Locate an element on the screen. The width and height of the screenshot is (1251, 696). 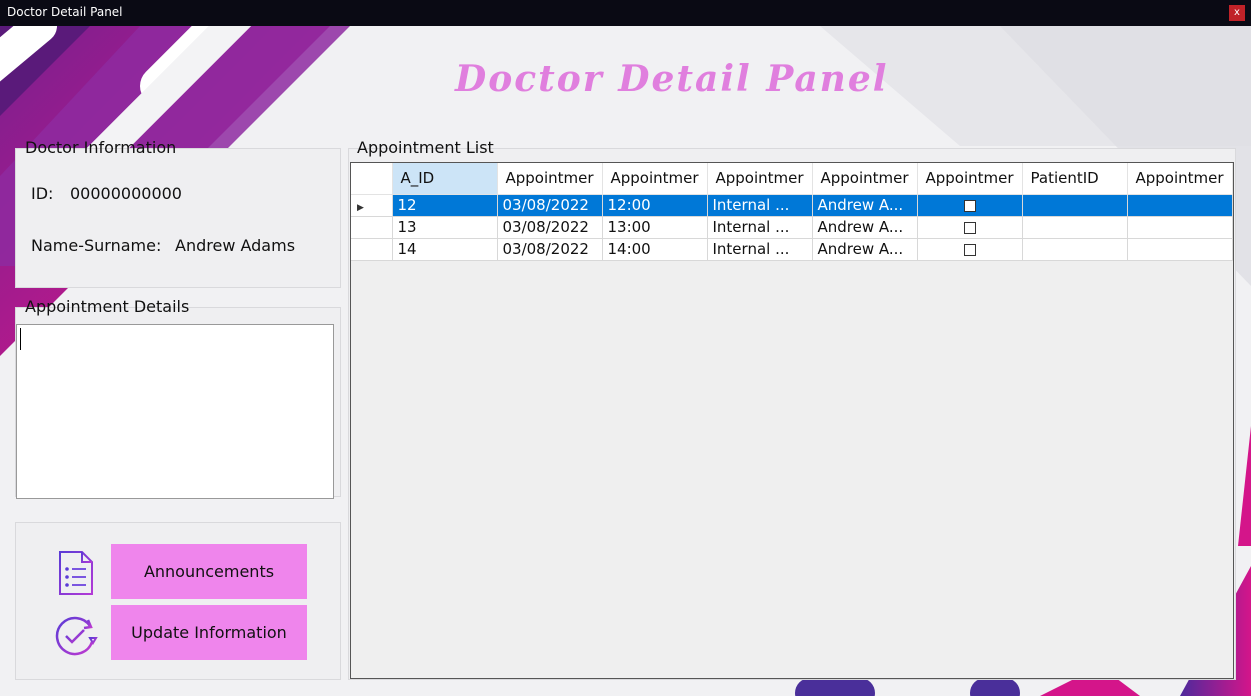
window-title: Doctor Detail Panel is located at coordinates (65, 12).